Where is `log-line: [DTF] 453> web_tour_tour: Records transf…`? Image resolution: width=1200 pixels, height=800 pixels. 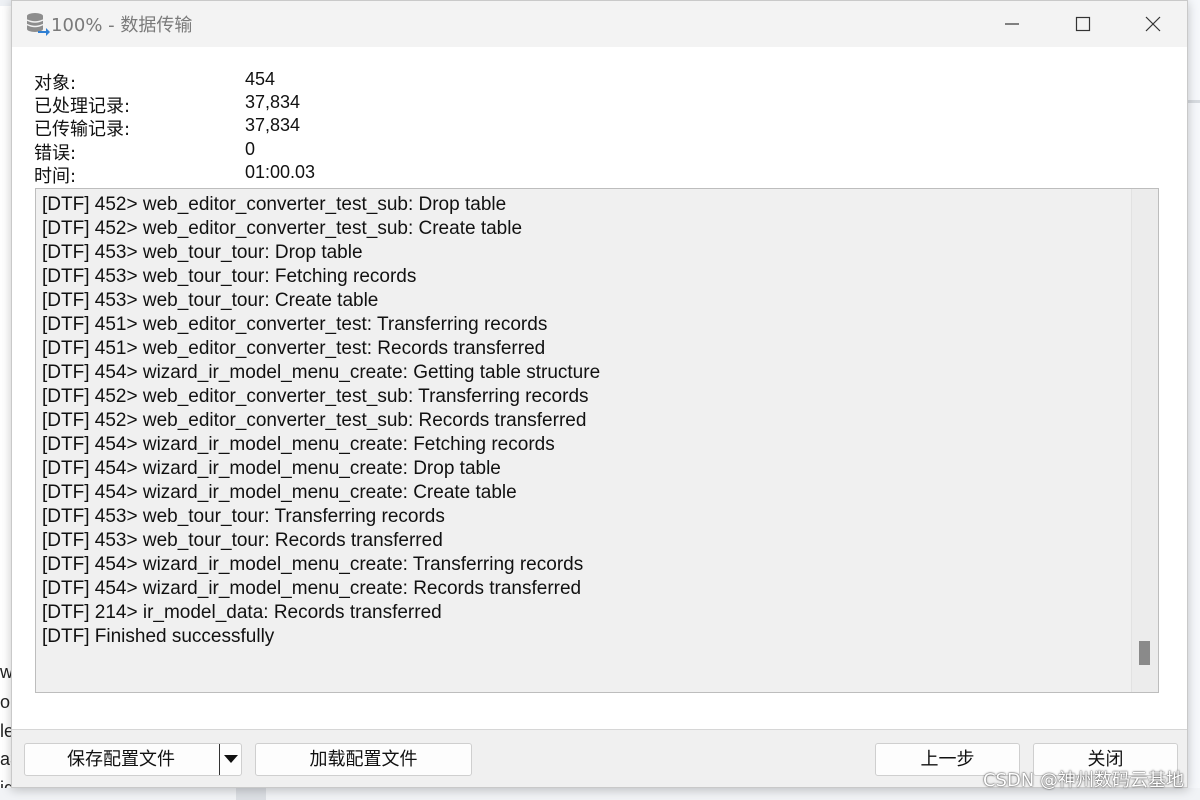
log-line: [DTF] 453> web_tour_tour: Records transf… is located at coordinates (242, 540).